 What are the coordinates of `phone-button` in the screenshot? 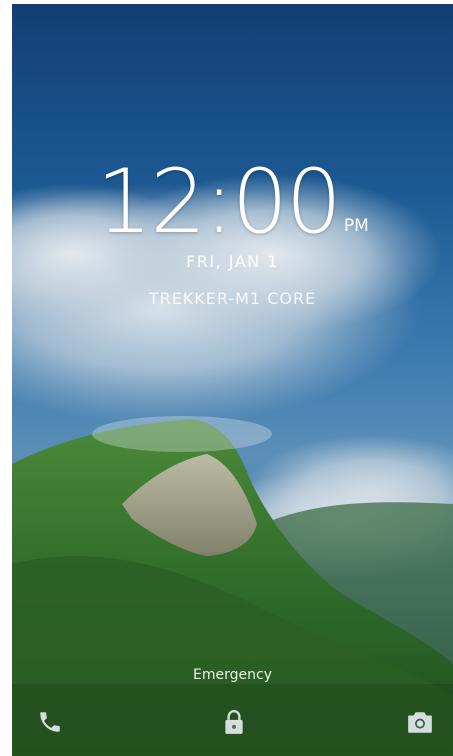 It's located at (50, 724).